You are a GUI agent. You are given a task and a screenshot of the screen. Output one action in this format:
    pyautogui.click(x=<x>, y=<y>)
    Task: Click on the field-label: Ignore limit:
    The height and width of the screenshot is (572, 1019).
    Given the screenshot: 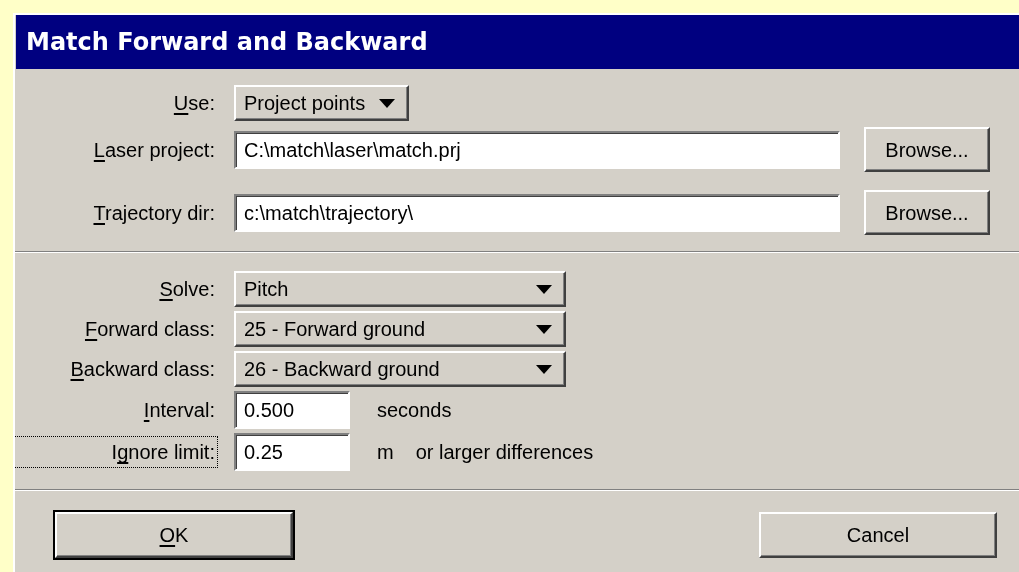 What is the action you would take?
    pyautogui.click(x=116, y=452)
    